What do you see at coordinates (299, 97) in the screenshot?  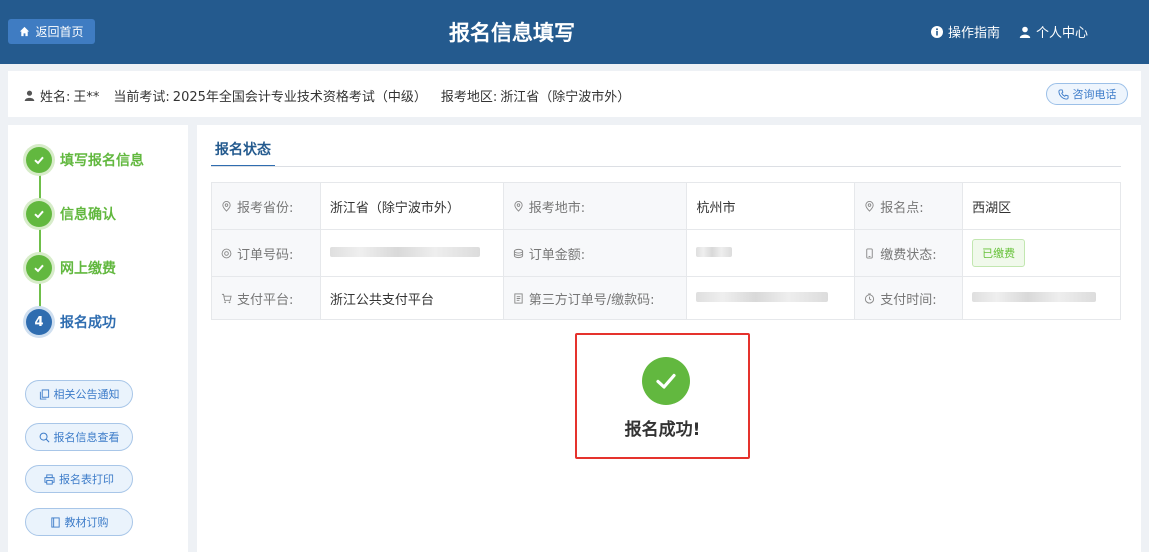 I see `exam-value: 2025年全国会计专业技术资格考试（中级）` at bounding box center [299, 97].